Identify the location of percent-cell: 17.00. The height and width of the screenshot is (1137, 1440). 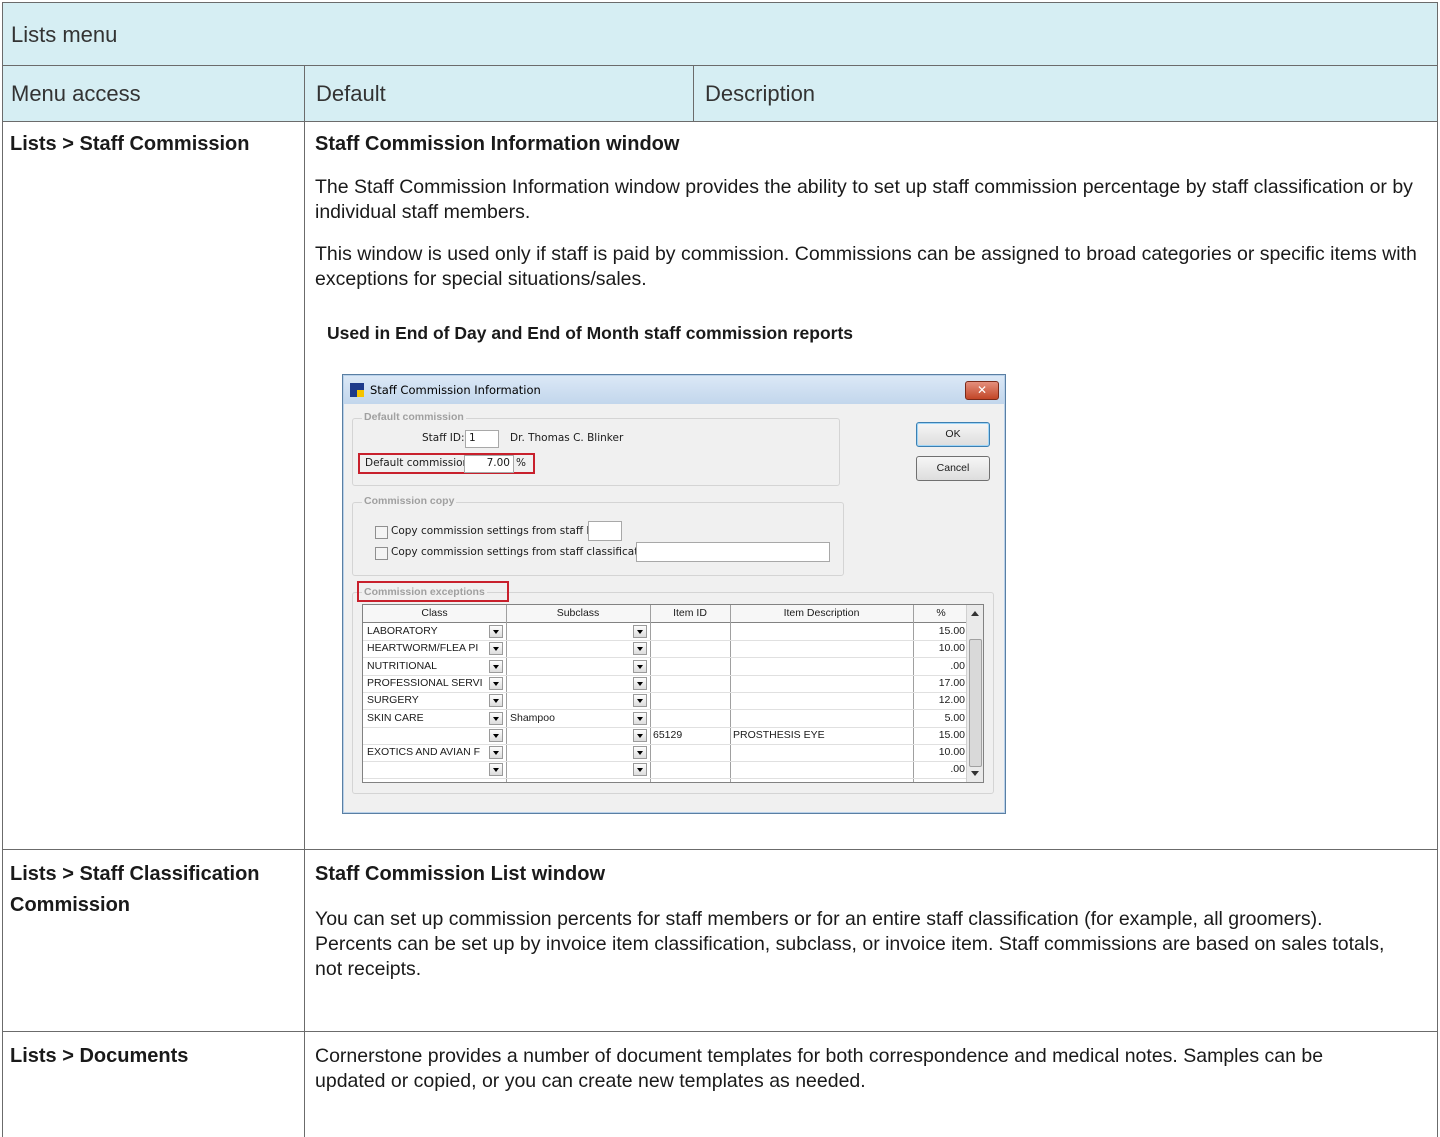
(940, 683).